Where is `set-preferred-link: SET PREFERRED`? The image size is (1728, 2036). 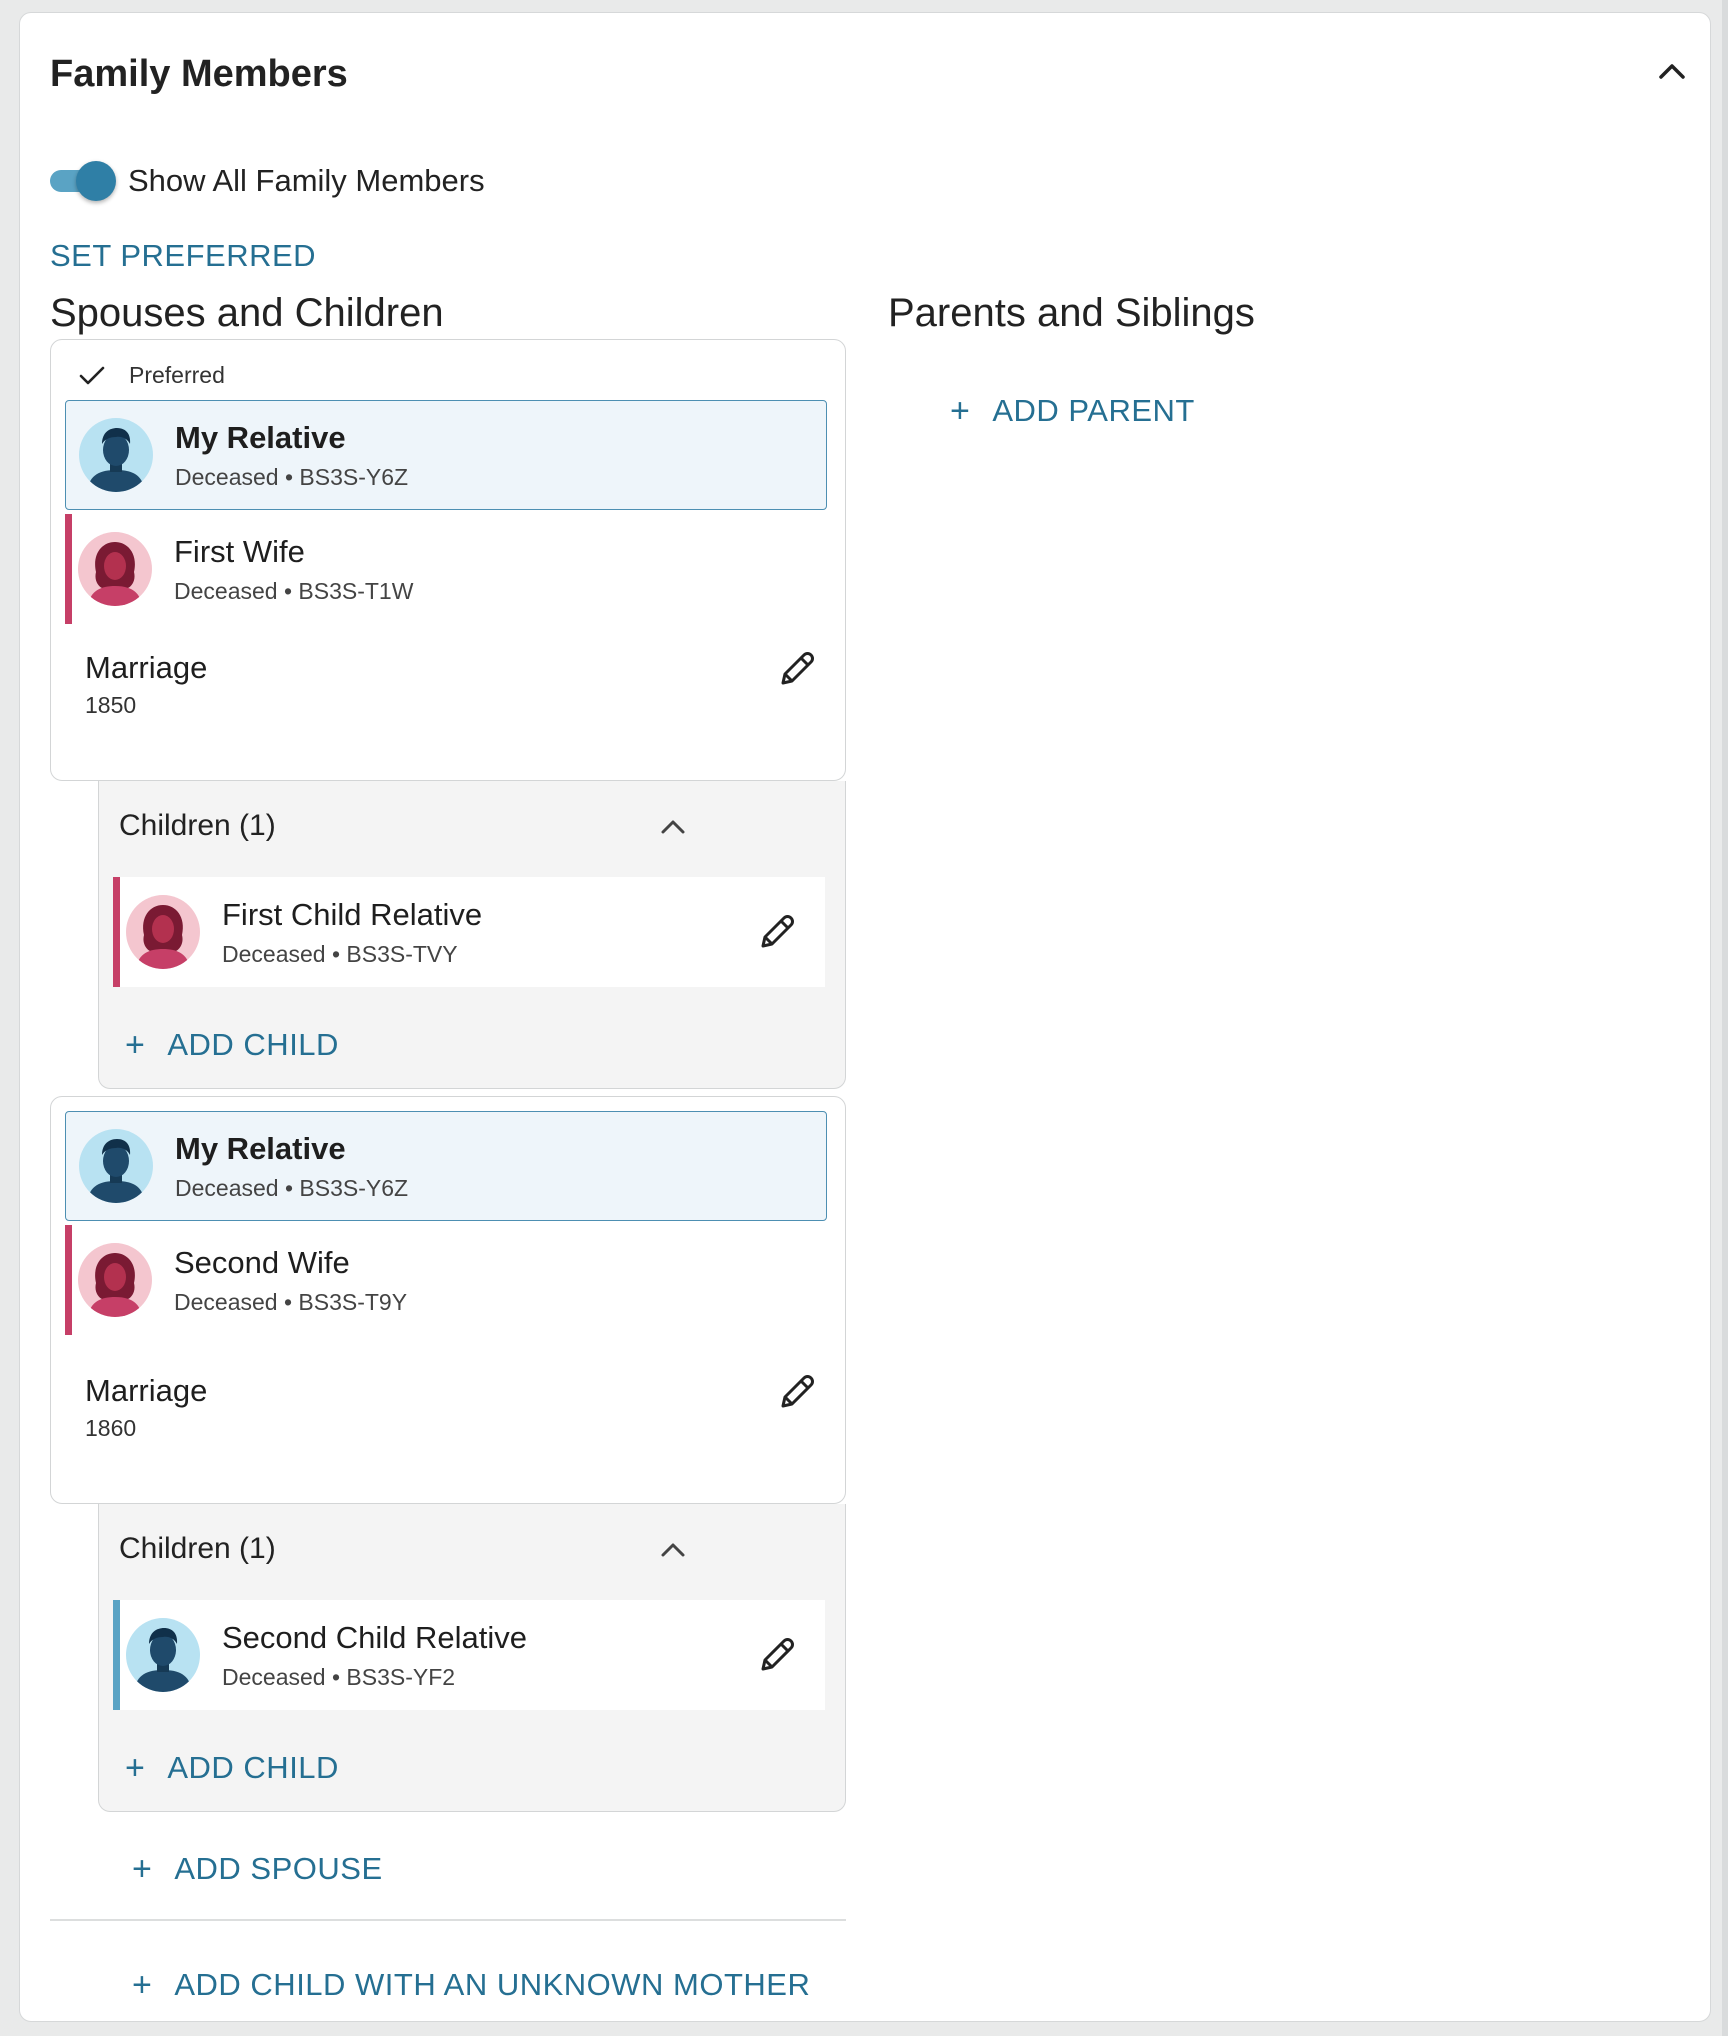 set-preferred-link: SET PREFERRED is located at coordinates (183, 256).